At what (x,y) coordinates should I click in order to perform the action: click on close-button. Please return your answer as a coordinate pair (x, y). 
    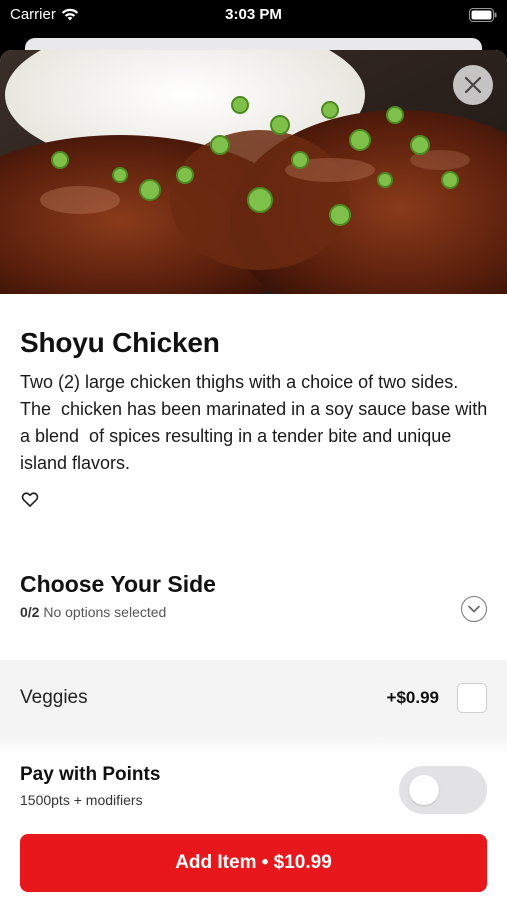
    Looking at the image, I should click on (473, 85).